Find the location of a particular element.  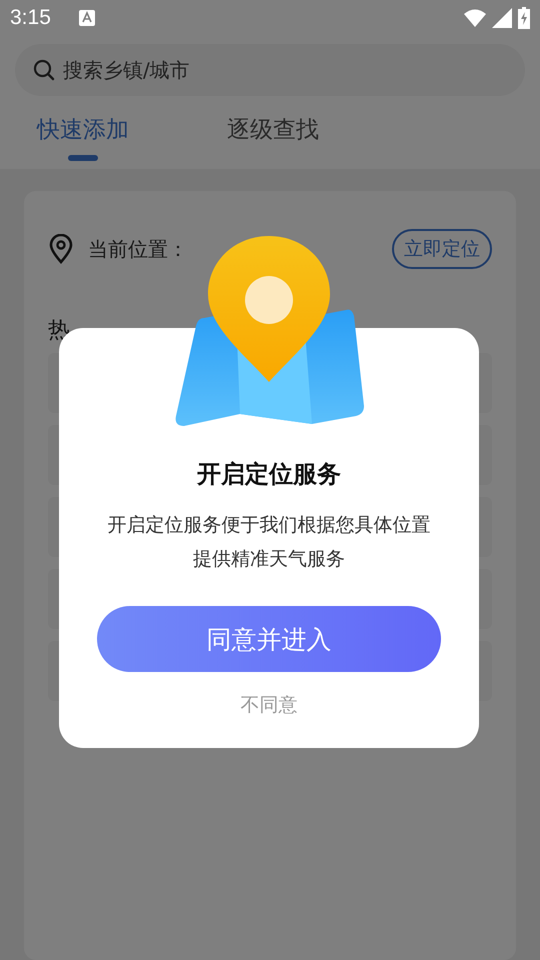

disagree-button: 不同意 is located at coordinates (269, 705).